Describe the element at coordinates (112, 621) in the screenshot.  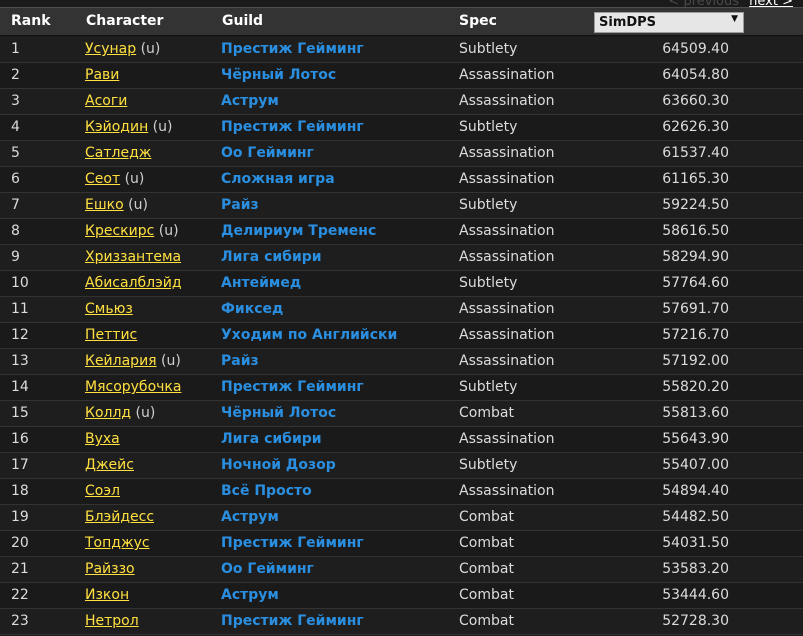
I see `character-link: Нетрол` at that location.